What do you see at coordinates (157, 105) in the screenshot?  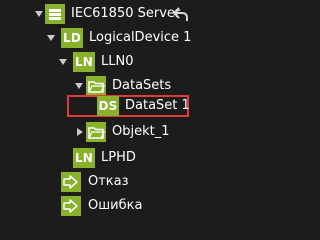 I see `tree-label-dataset-1: DataSet 1` at bounding box center [157, 105].